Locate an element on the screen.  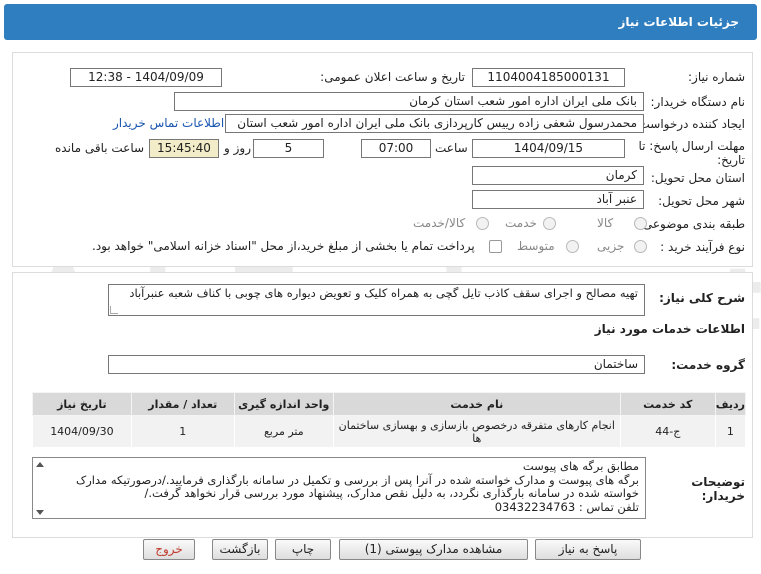
buyer-org-label: نام دستگاه خریدار: is located at coordinates (698, 102).